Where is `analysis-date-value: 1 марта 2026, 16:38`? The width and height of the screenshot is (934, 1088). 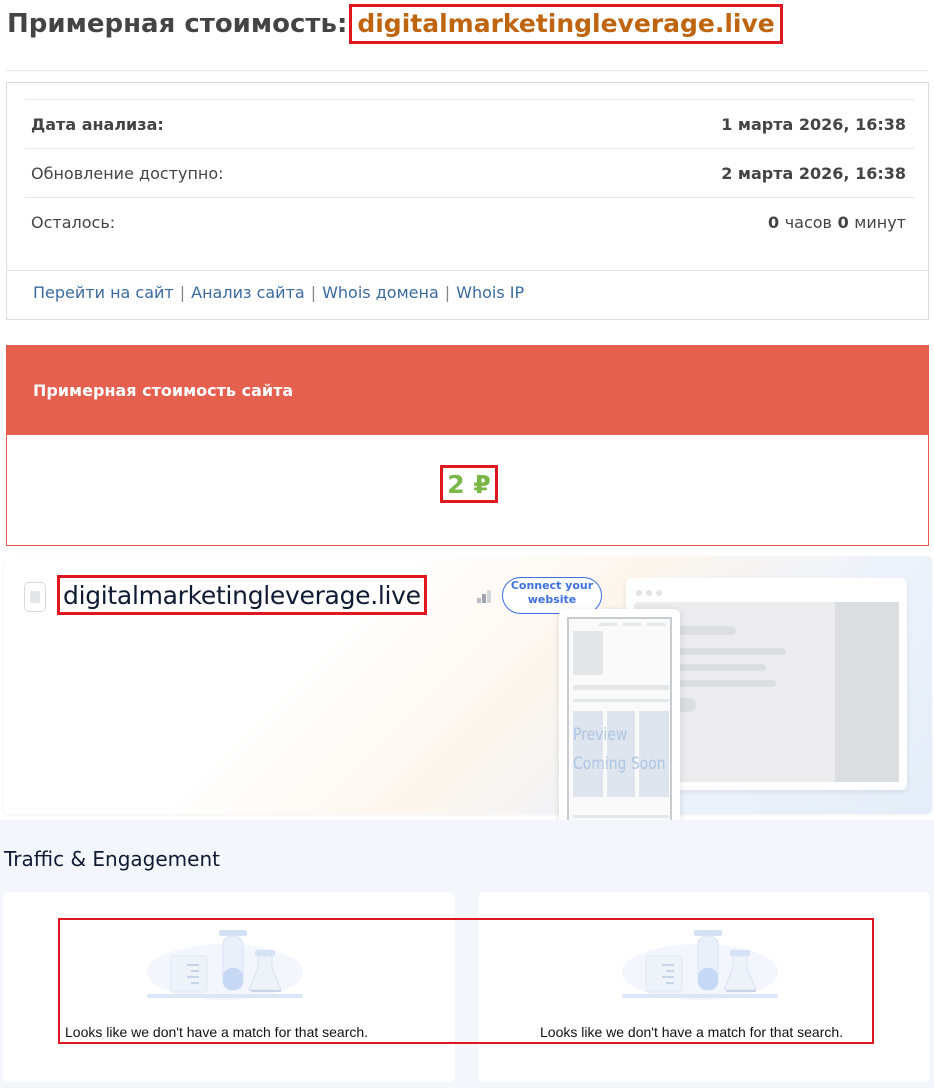
analysis-date-value: 1 марта 2026, 16:38 is located at coordinates (813, 124).